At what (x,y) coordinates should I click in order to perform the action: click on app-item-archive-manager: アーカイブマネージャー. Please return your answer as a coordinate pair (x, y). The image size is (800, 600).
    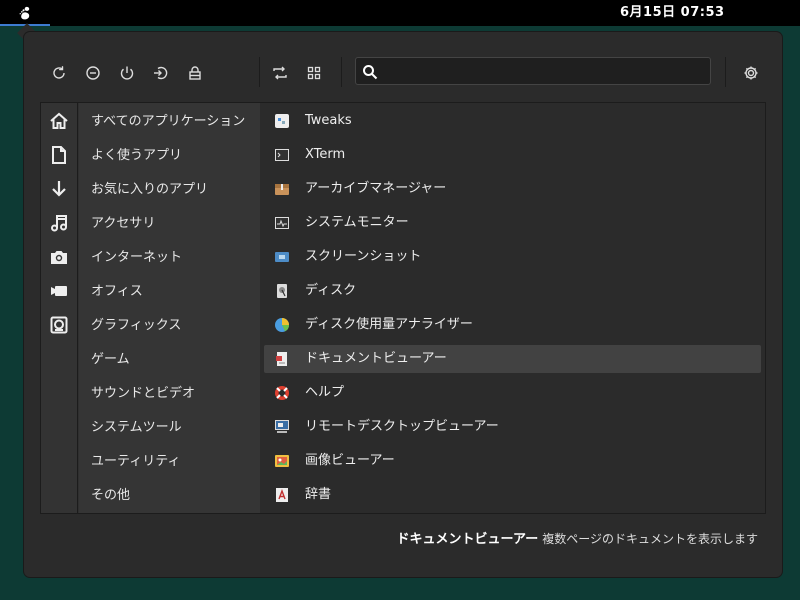
    Looking at the image, I should click on (512, 189).